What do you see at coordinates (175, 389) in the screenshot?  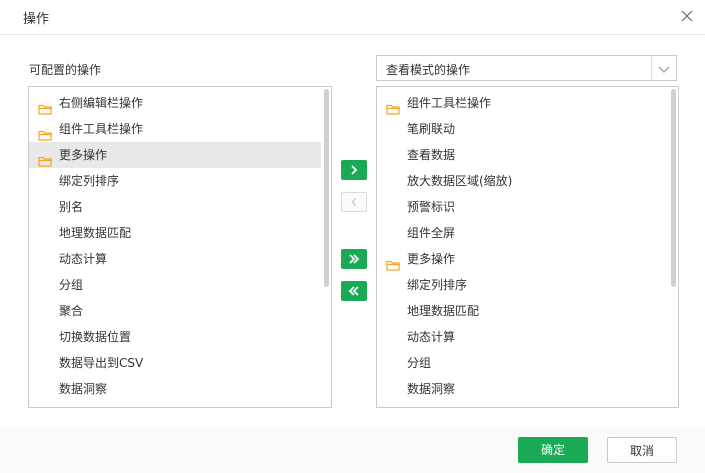 I see `available-list-item: 数据洞察` at bounding box center [175, 389].